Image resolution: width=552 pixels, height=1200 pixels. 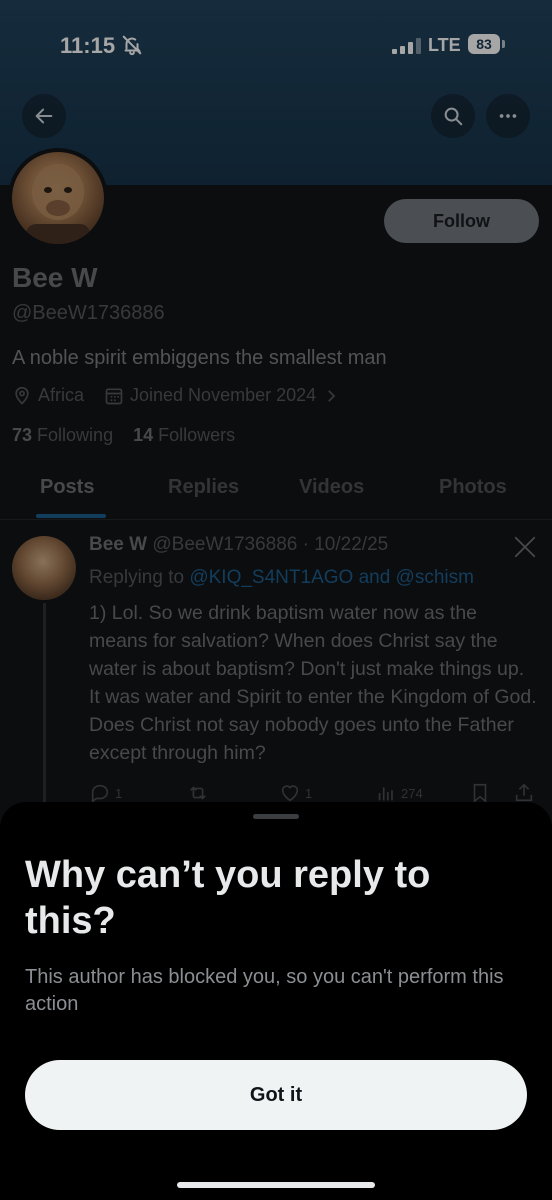 I want to click on sheet-title: Why can’t you reply to this?, so click(x=228, y=898).